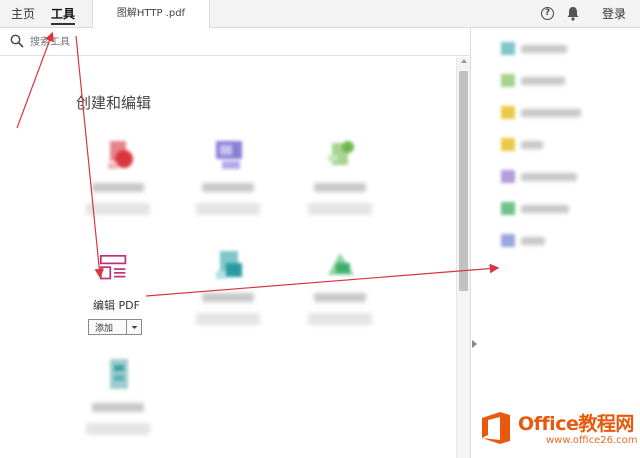  I want to click on edit-pdf-label: 编辑 PDF, so click(116, 305).